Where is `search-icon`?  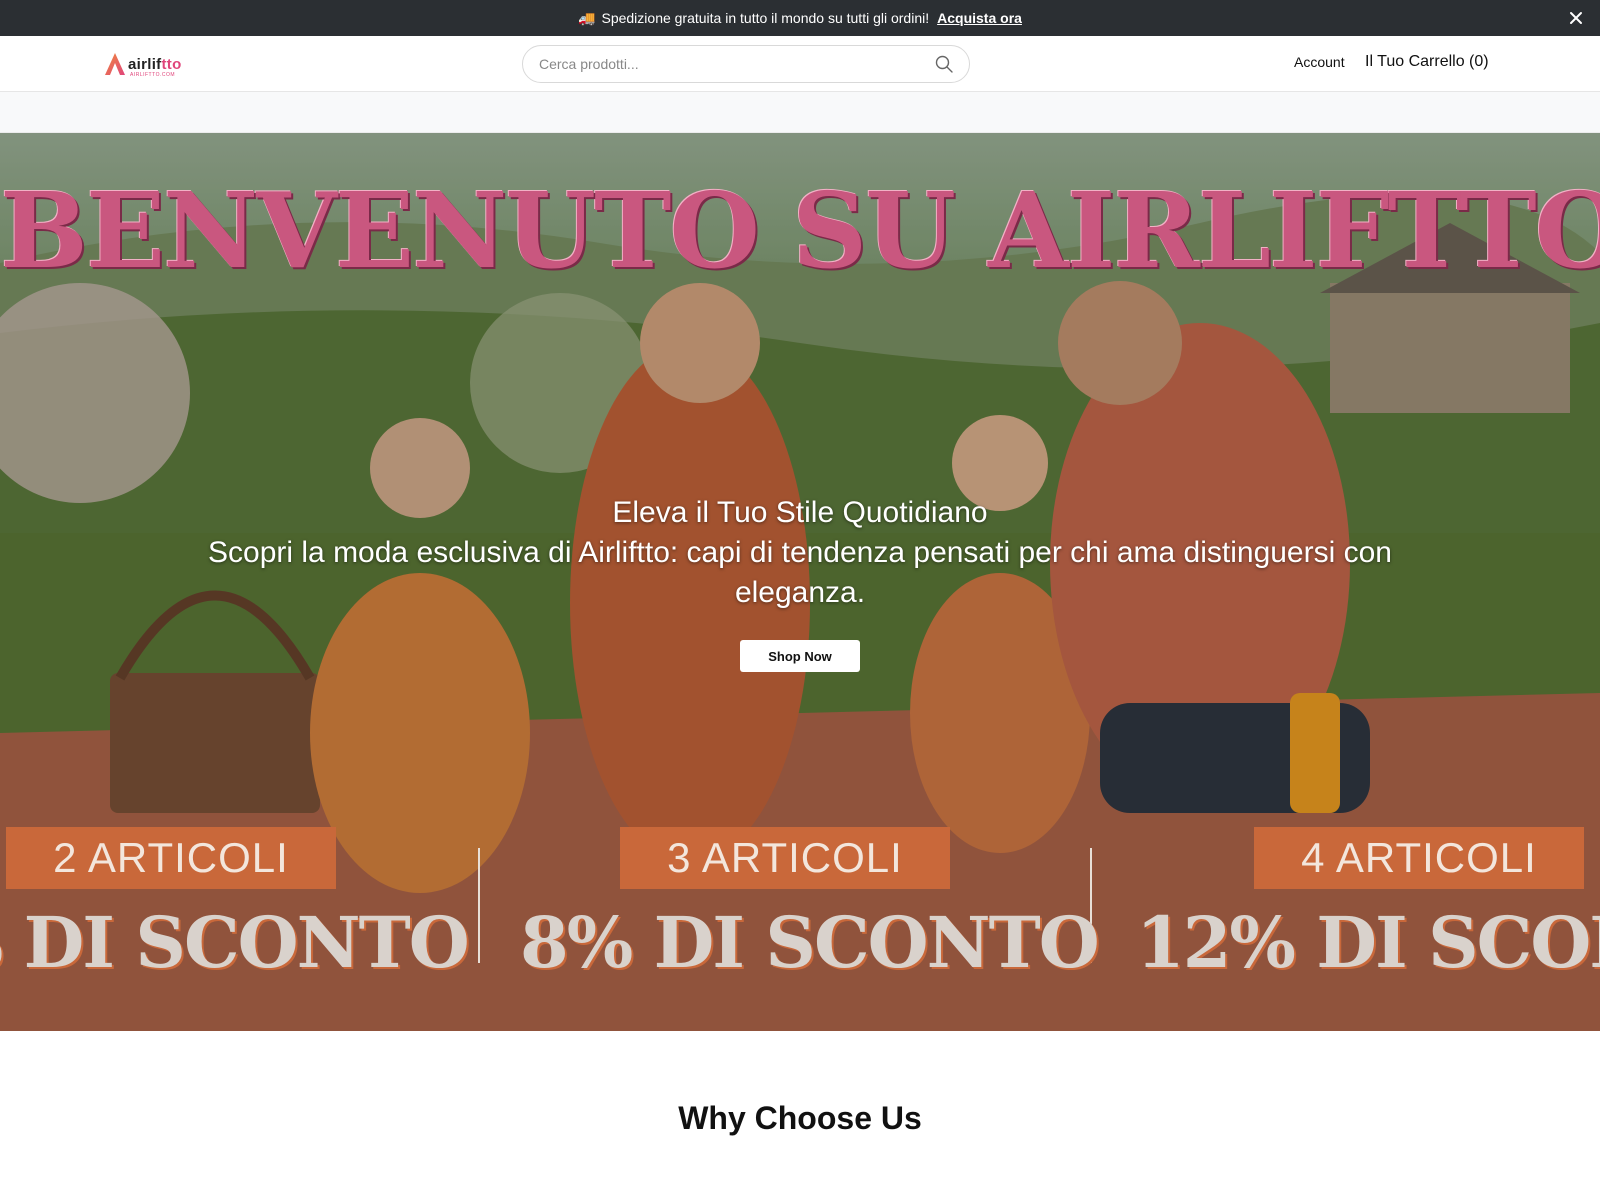 search-icon is located at coordinates (944, 64).